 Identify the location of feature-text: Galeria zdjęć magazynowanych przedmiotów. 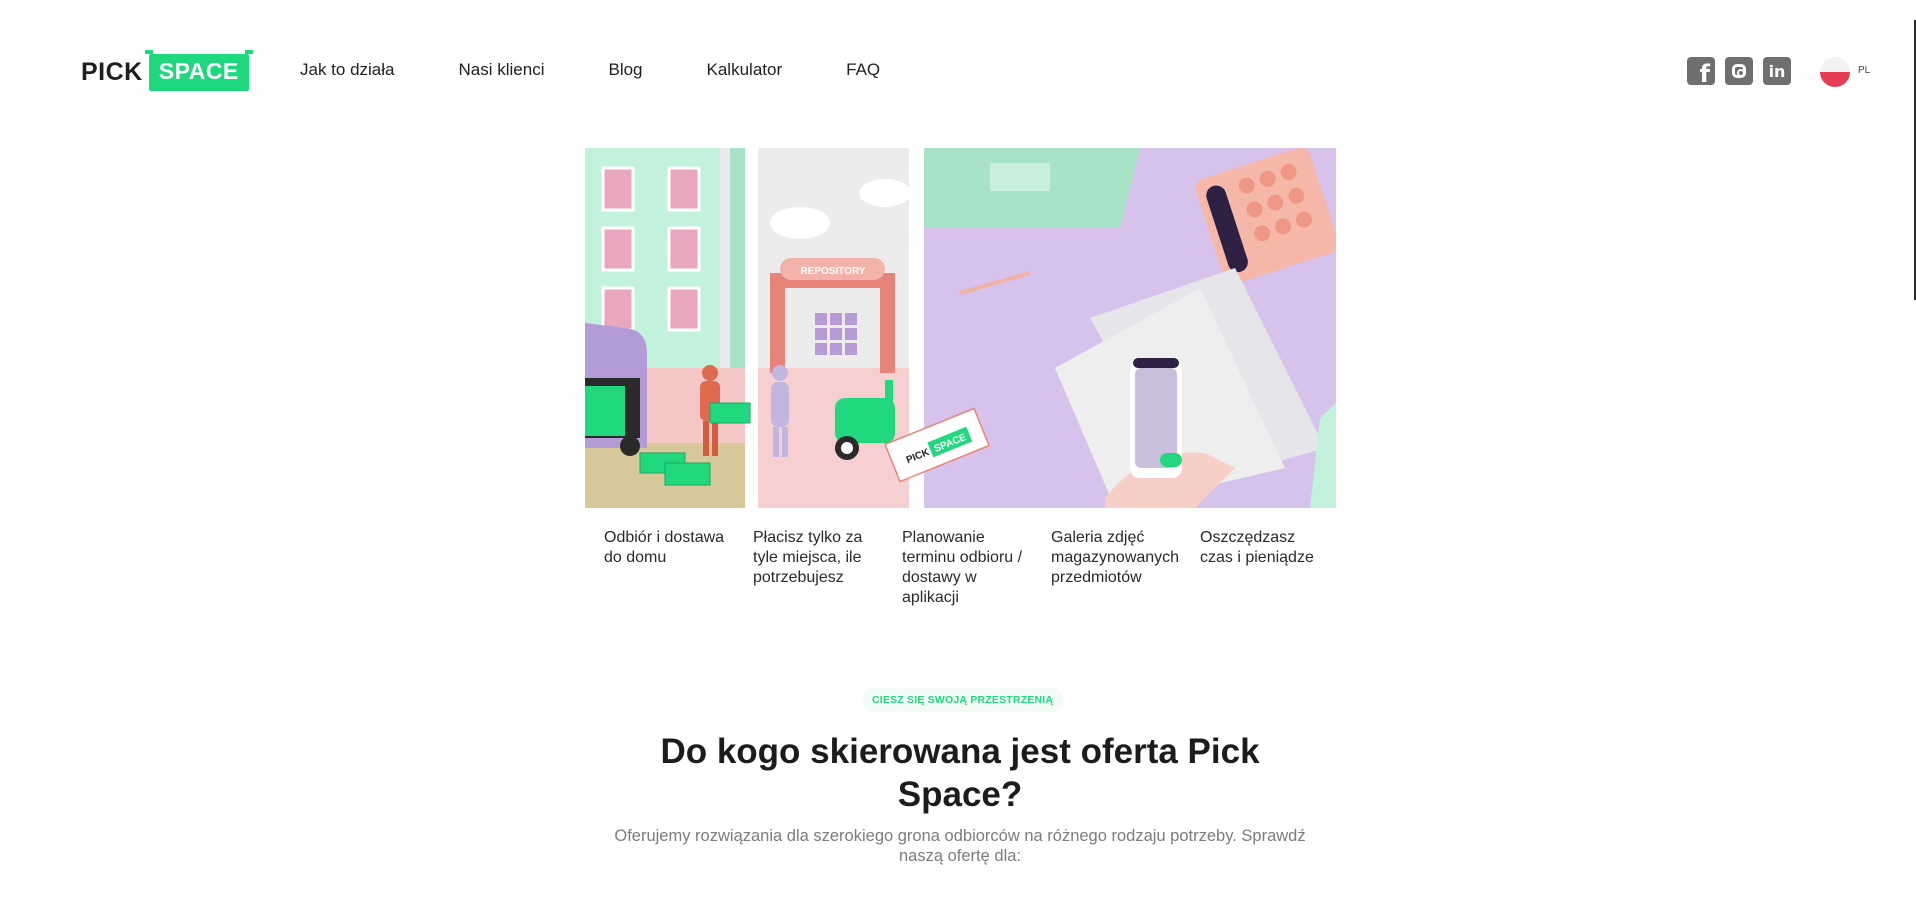
(1115, 557).